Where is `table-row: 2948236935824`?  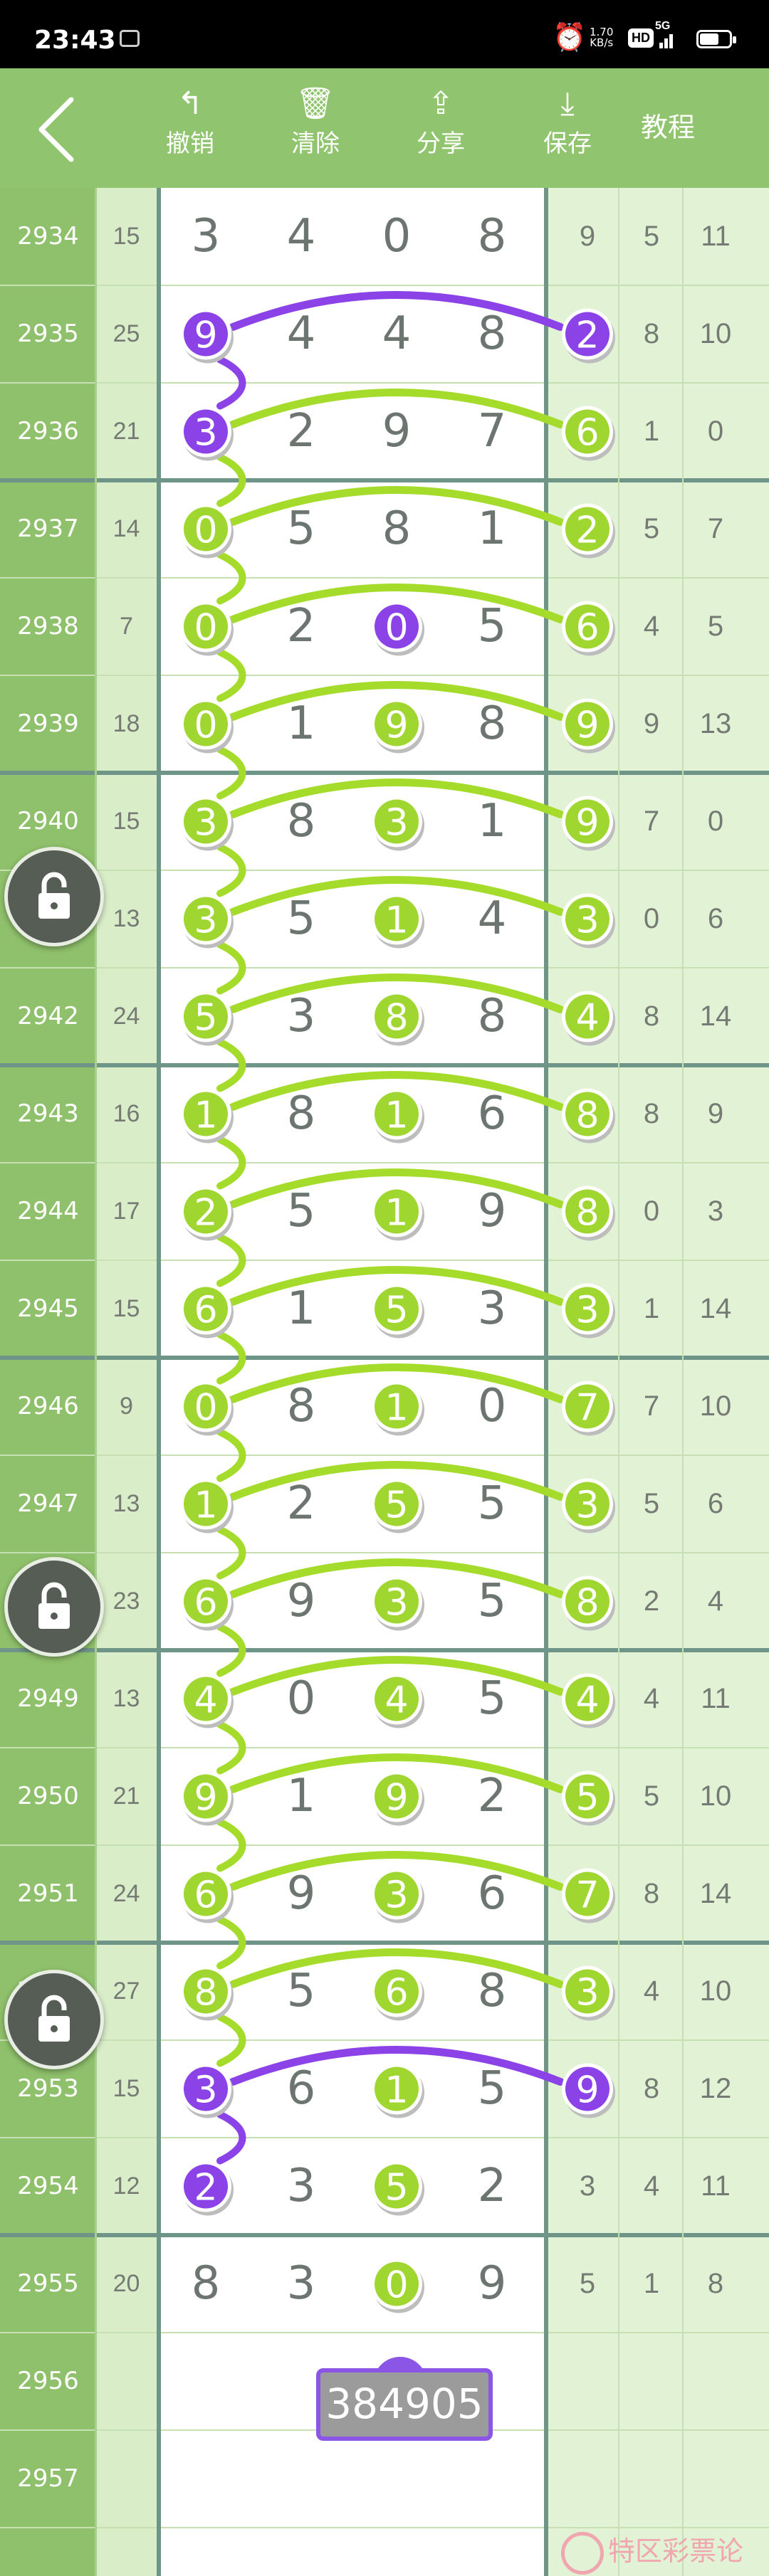
table-row: 2948236935824 is located at coordinates (384, 1601).